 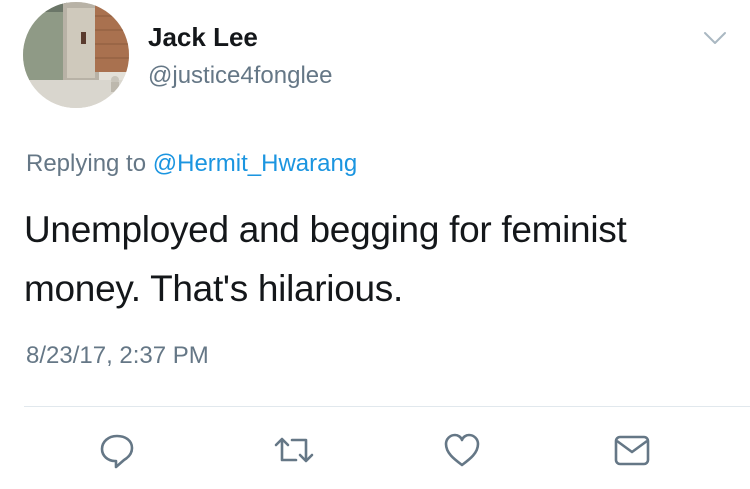 I want to click on reply-mention-link: @Hermit_Hwarang, so click(x=255, y=163).